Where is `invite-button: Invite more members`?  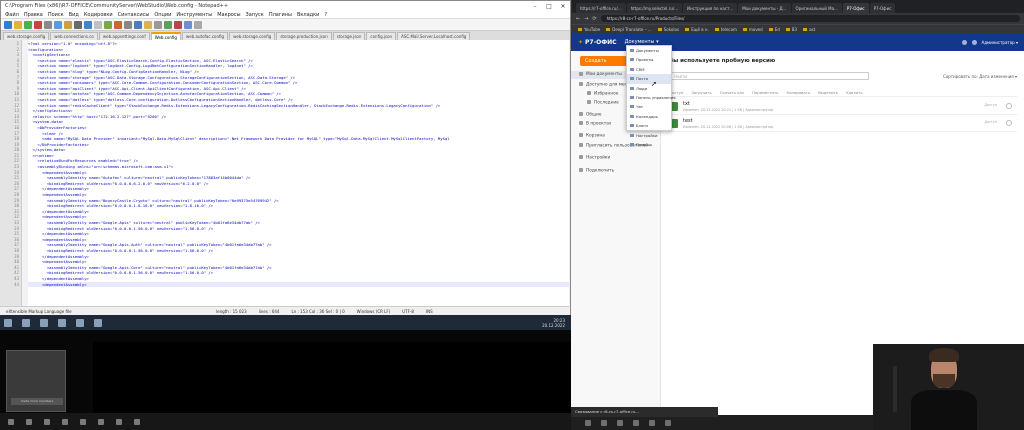 invite-button: Invite more members is located at coordinates (37, 401).